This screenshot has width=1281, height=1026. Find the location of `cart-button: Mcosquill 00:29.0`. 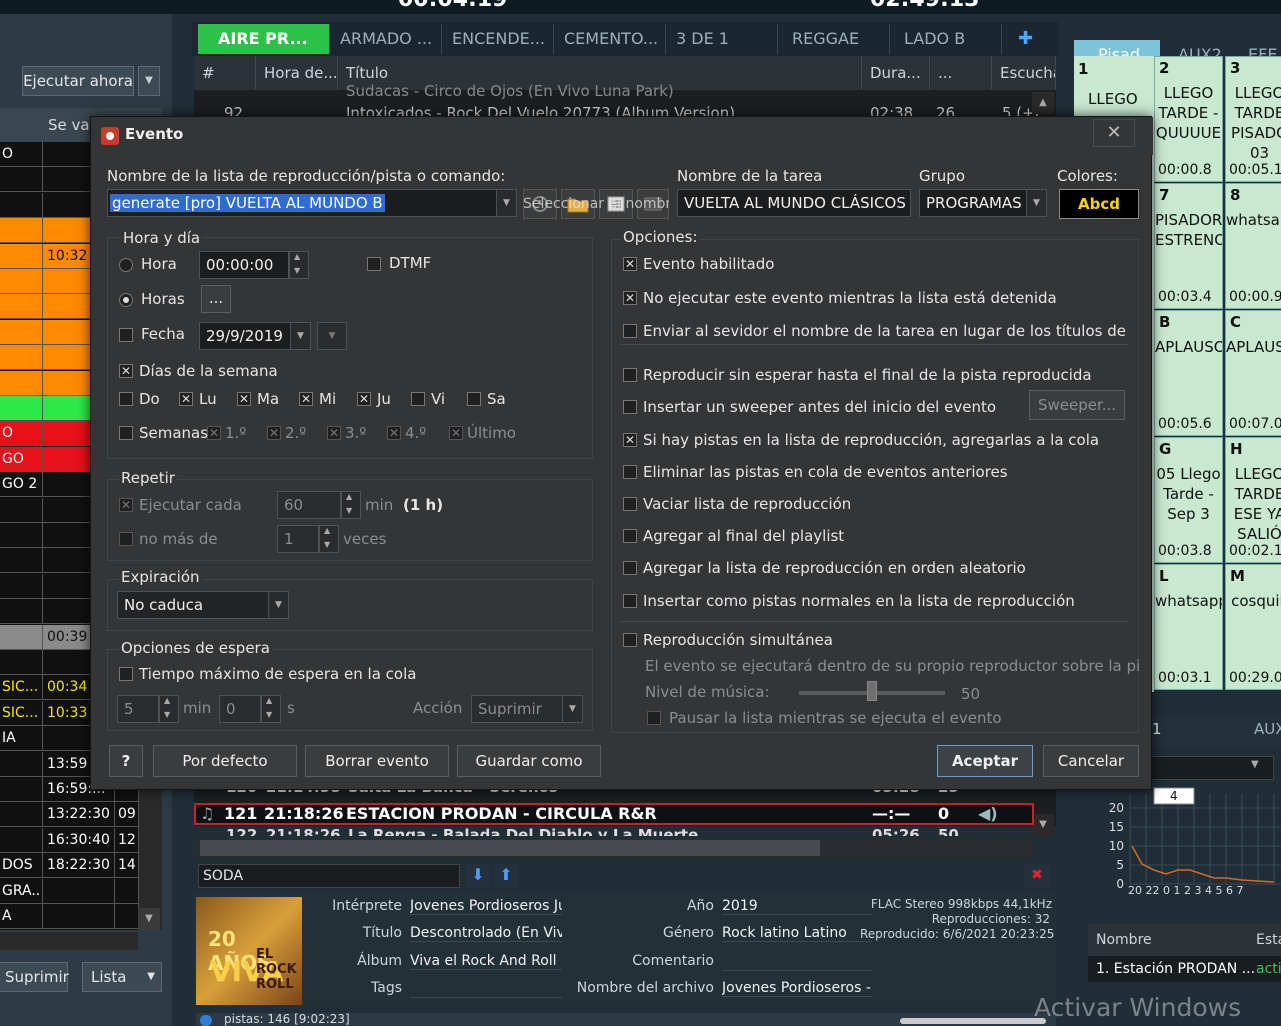

cart-button: Mcosquill 00:29.0 is located at coordinates (1253, 627).